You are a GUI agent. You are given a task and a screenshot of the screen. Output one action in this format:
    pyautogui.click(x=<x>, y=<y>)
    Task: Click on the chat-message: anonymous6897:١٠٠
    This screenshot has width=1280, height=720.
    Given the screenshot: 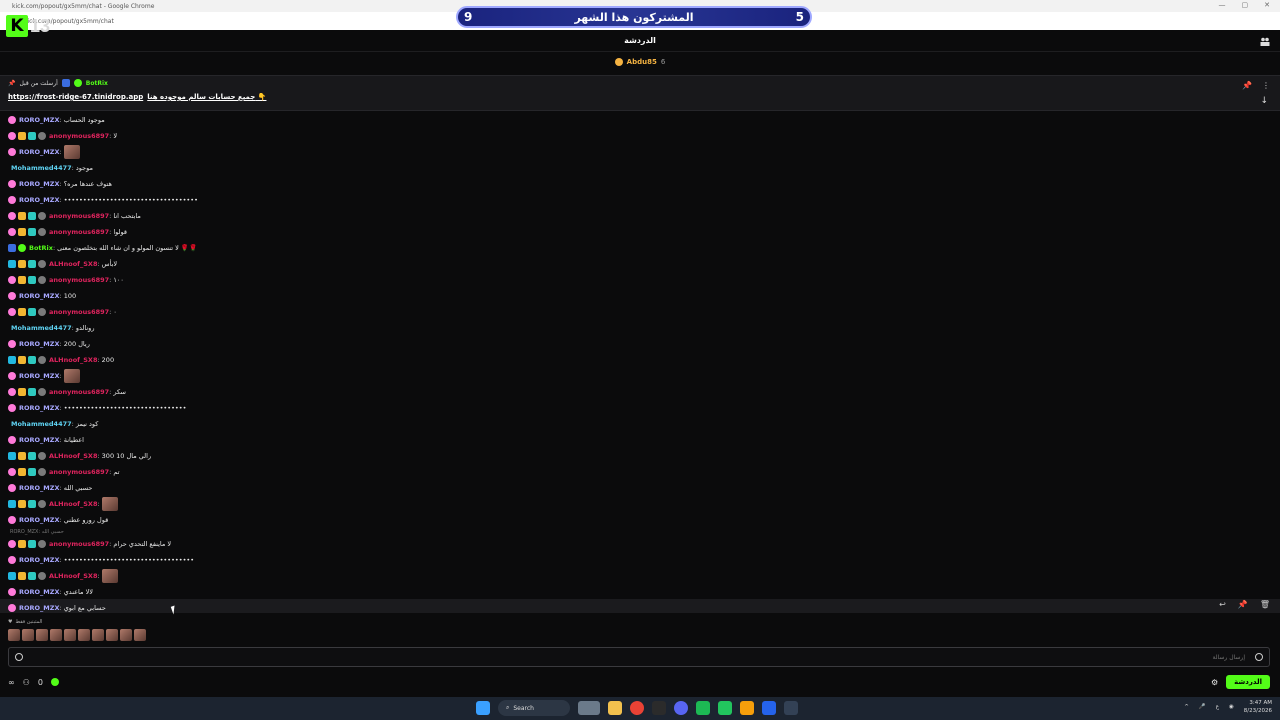 What is the action you would take?
    pyautogui.click(x=638, y=280)
    